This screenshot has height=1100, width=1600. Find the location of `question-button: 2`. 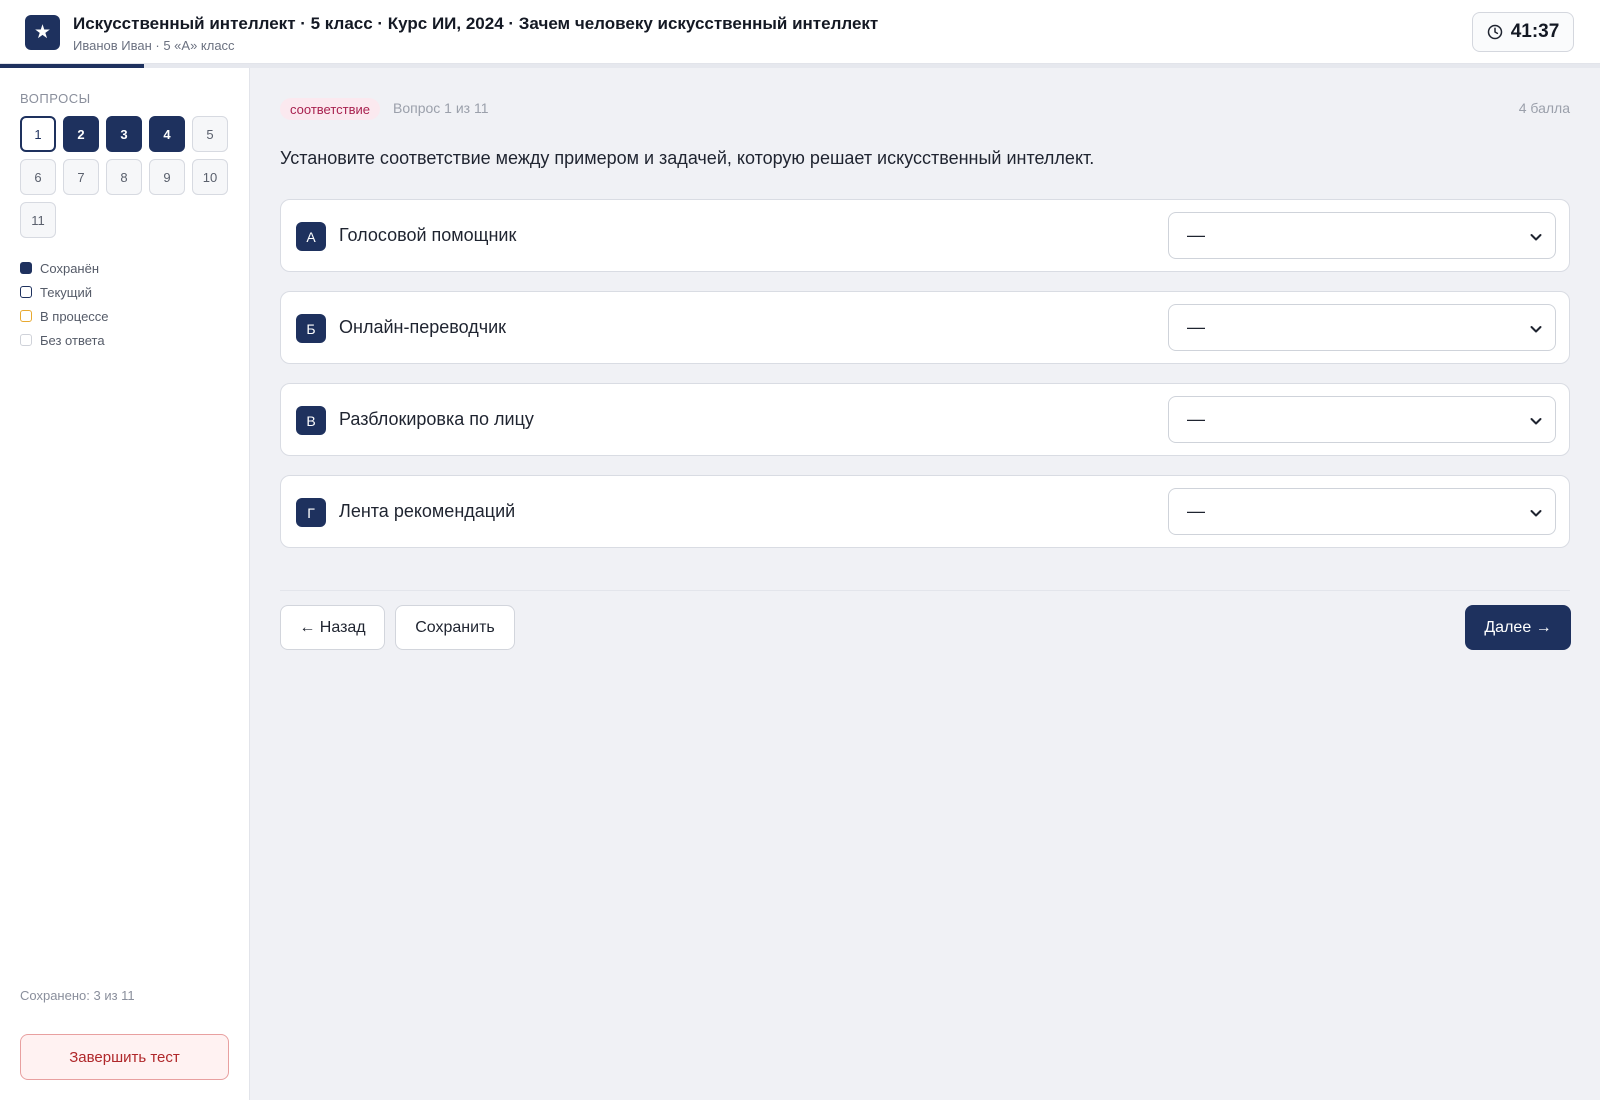

question-button: 2 is located at coordinates (81, 134).